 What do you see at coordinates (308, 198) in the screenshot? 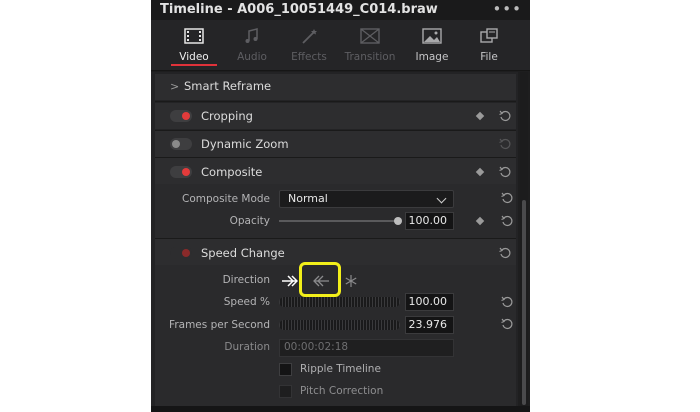
I see `composite-mode-value: Normal` at bounding box center [308, 198].